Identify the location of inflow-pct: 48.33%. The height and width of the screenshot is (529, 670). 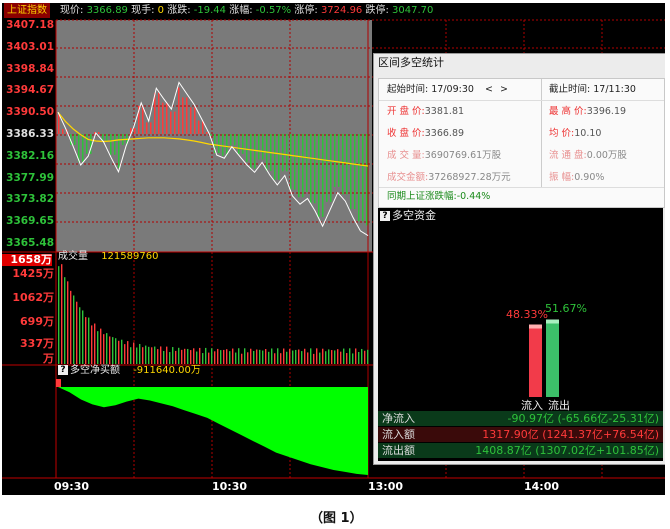
(527, 314).